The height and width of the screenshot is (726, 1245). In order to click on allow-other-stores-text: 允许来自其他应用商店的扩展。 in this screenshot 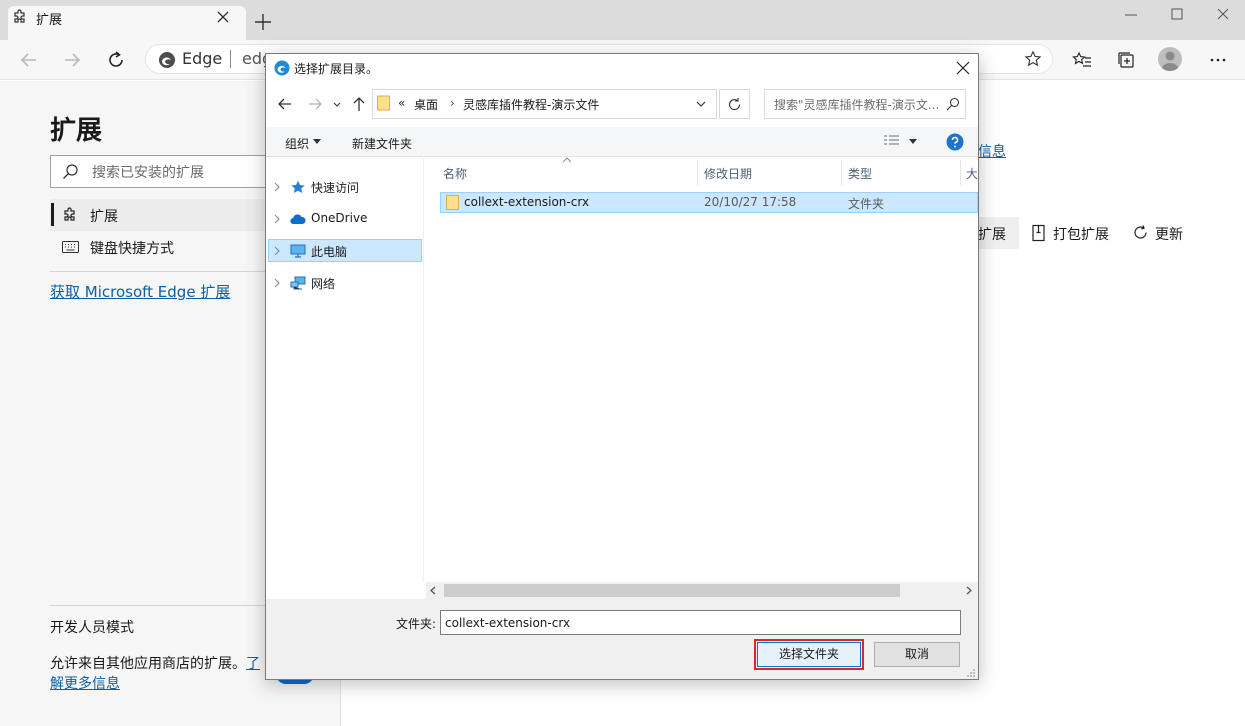, I will do `click(148, 664)`.